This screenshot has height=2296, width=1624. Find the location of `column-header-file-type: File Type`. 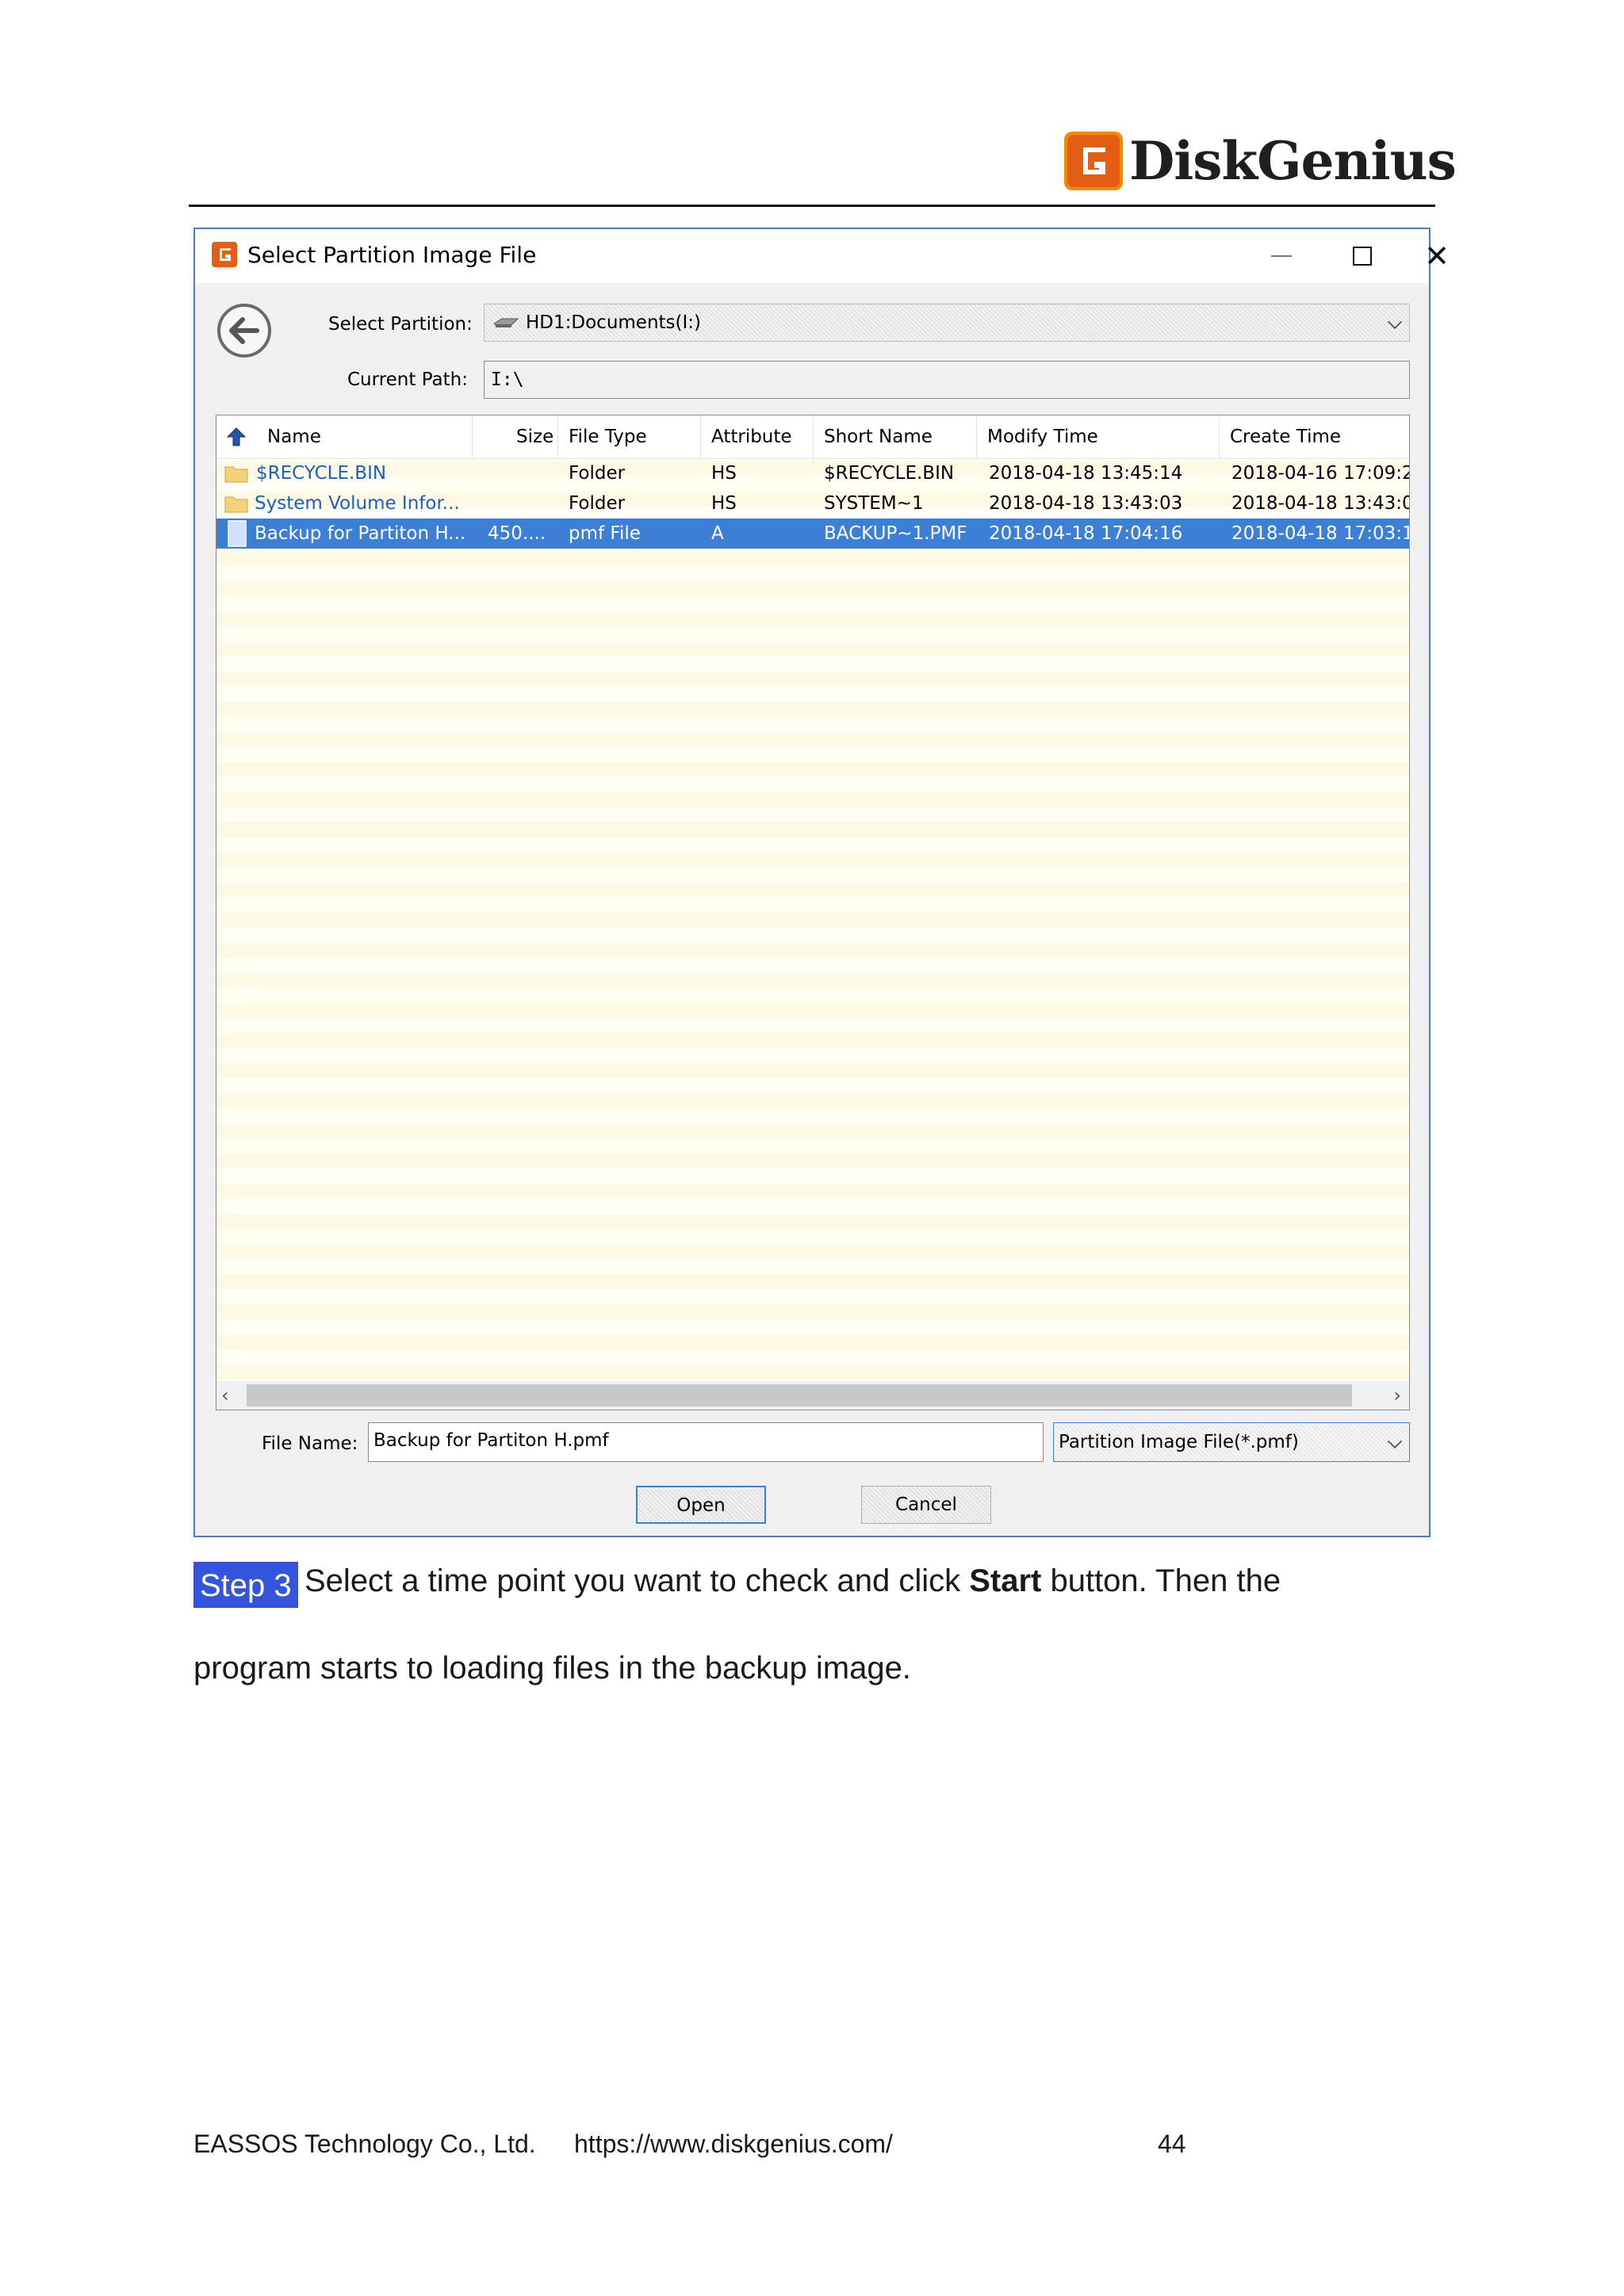

column-header-file-type: File Type is located at coordinates (608, 437).